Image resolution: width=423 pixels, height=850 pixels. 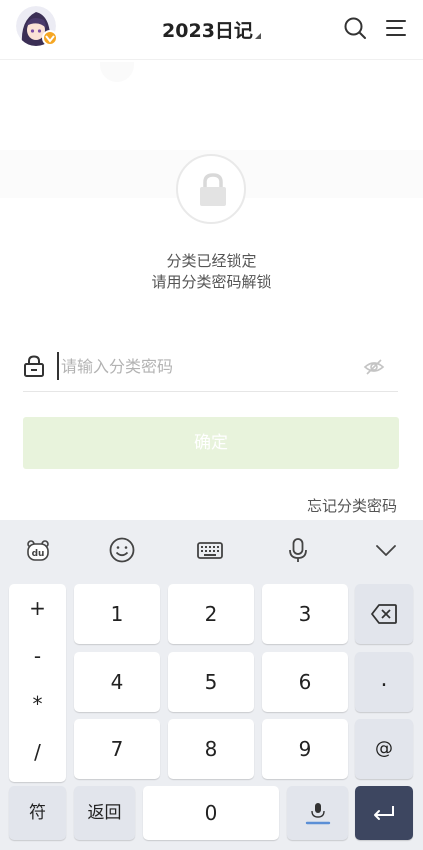 I want to click on password-row, so click(x=210, y=369).